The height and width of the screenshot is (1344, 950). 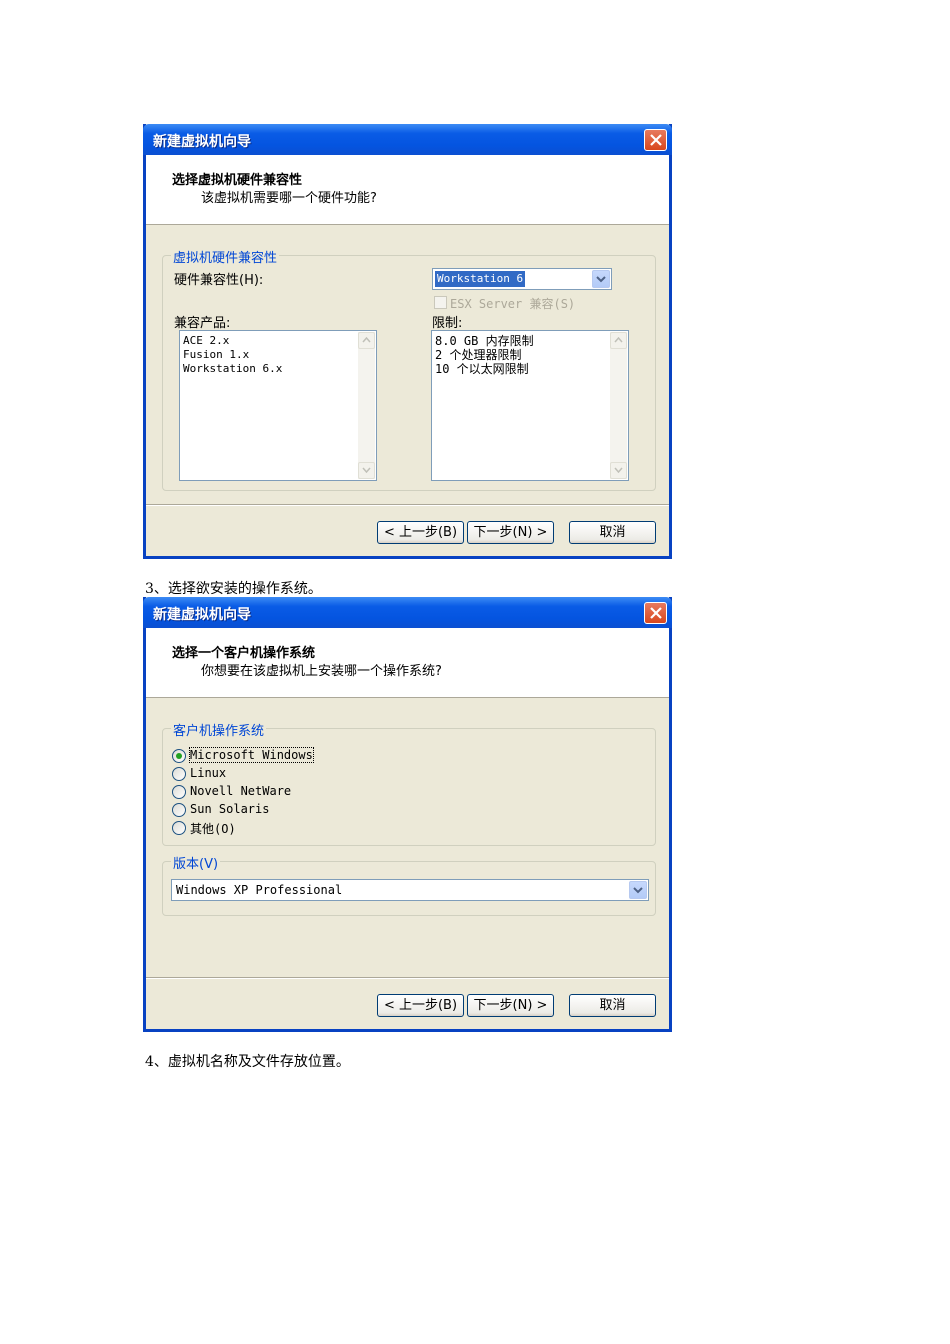 What do you see at coordinates (219, 729) in the screenshot?
I see `group-label: 客户机操作系统` at bounding box center [219, 729].